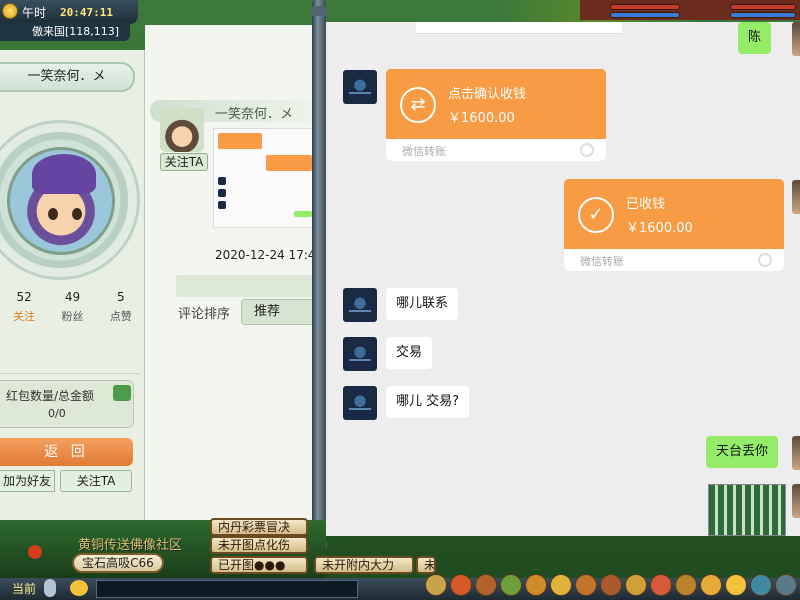  Describe the element at coordinates (661, 585) in the screenshot. I see `shop-icon` at that location.